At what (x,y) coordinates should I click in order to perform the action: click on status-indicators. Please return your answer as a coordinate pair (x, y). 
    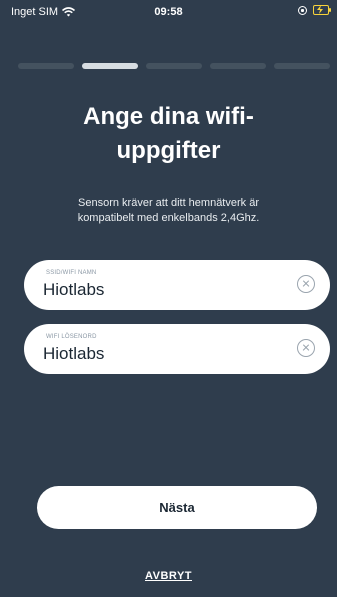
    Looking at the image, I should click on (314, 10).